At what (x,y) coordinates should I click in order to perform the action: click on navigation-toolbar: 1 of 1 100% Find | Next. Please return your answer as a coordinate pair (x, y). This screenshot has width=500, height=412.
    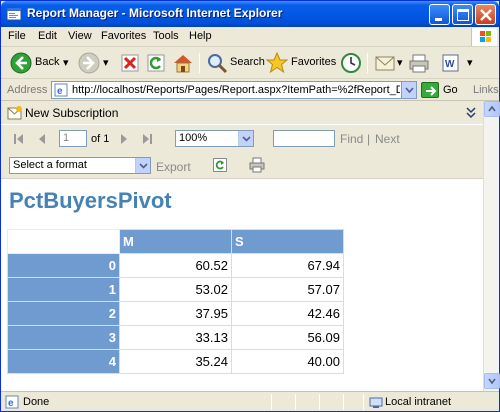
    Looking at the image, I should click on (242, 139).